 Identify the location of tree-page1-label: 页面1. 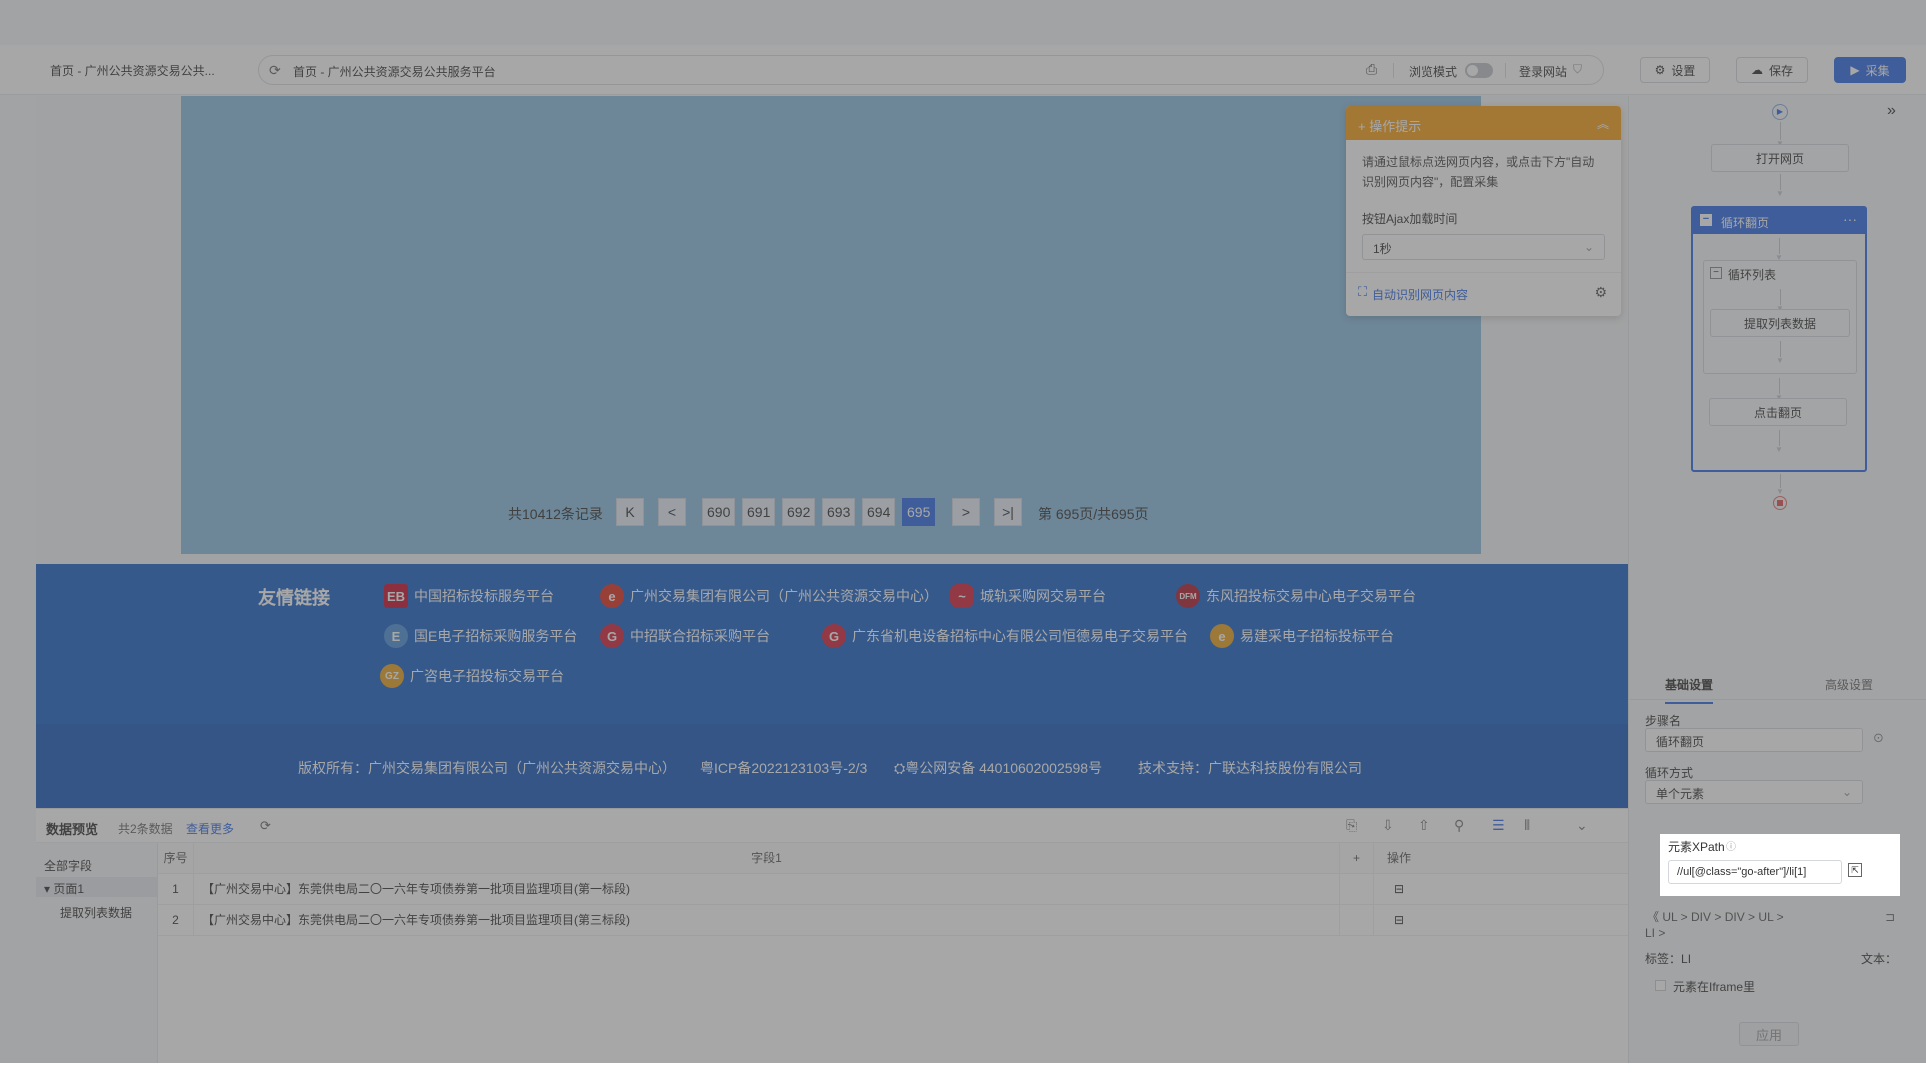
(69, 889).